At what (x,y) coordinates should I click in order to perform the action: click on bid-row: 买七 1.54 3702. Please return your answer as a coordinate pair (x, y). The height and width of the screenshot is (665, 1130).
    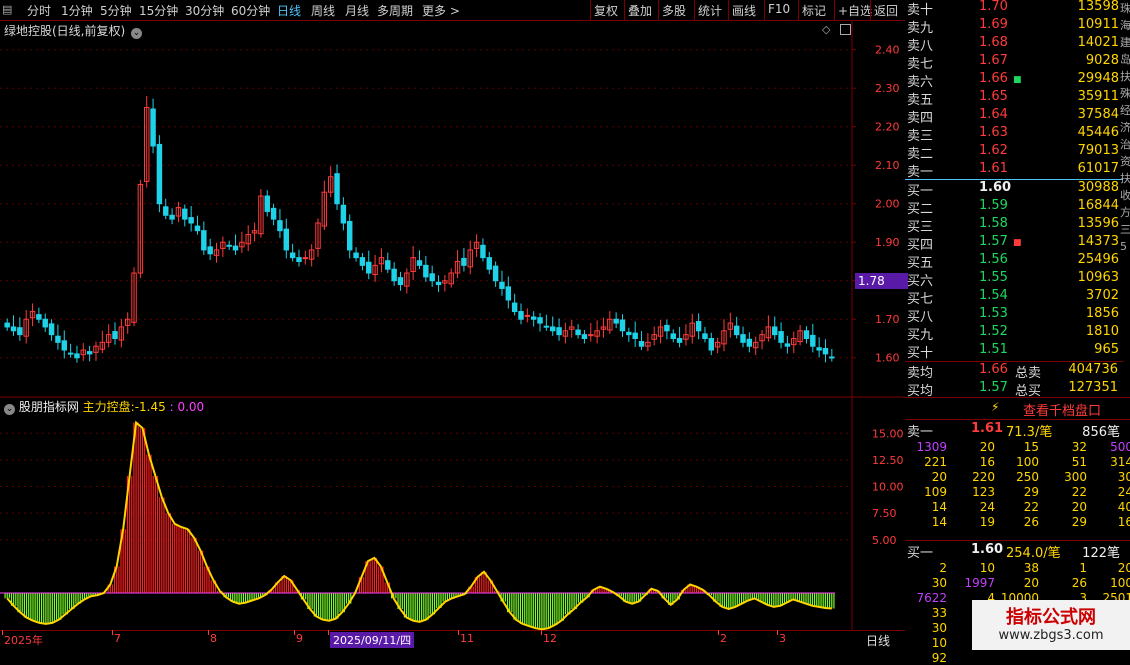
    Looking at the image, I should click on (1014, 297).